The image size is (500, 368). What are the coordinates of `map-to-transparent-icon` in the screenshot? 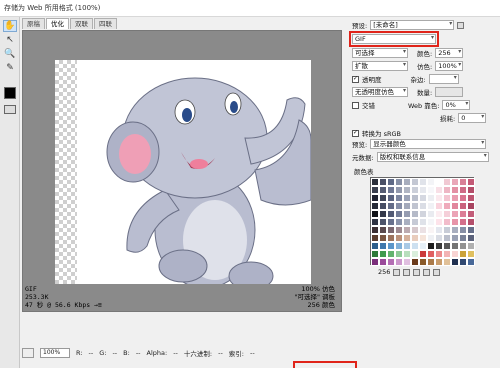 It's located at (397, 272).